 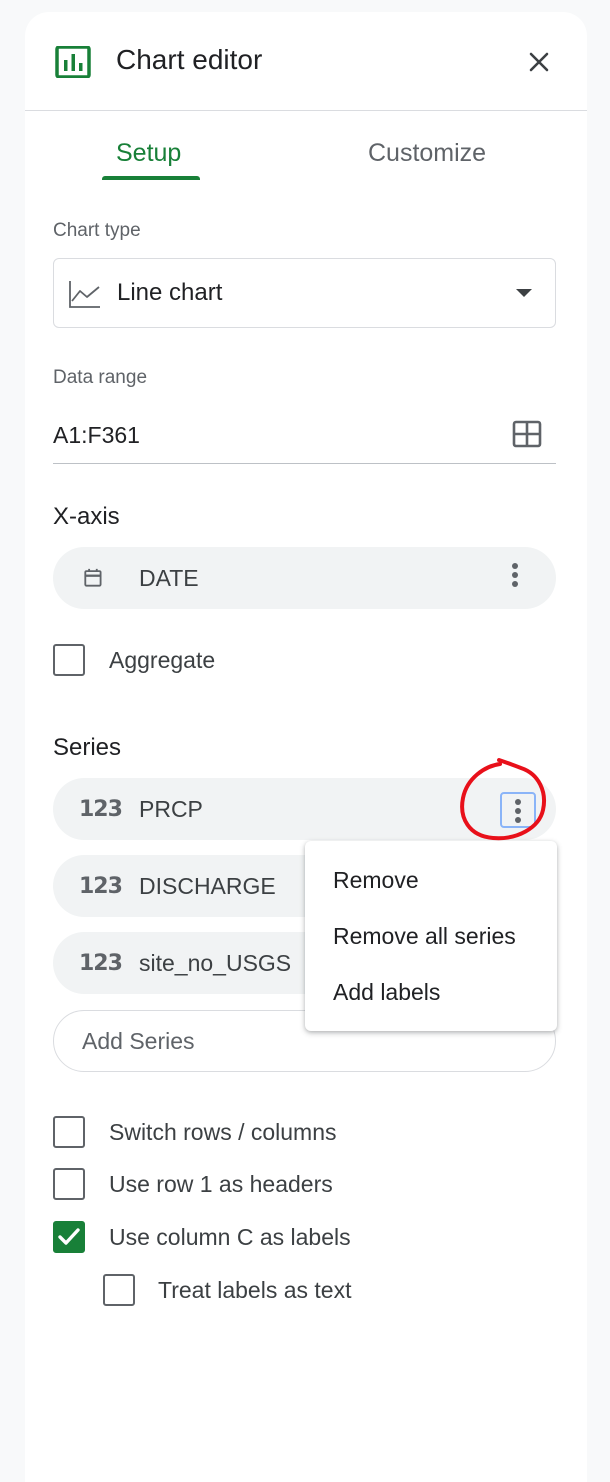 What do you see at coordinates (148, 153) in the screenshot?
I see `tab-setup: Setup` at bounding box center [148, 153].